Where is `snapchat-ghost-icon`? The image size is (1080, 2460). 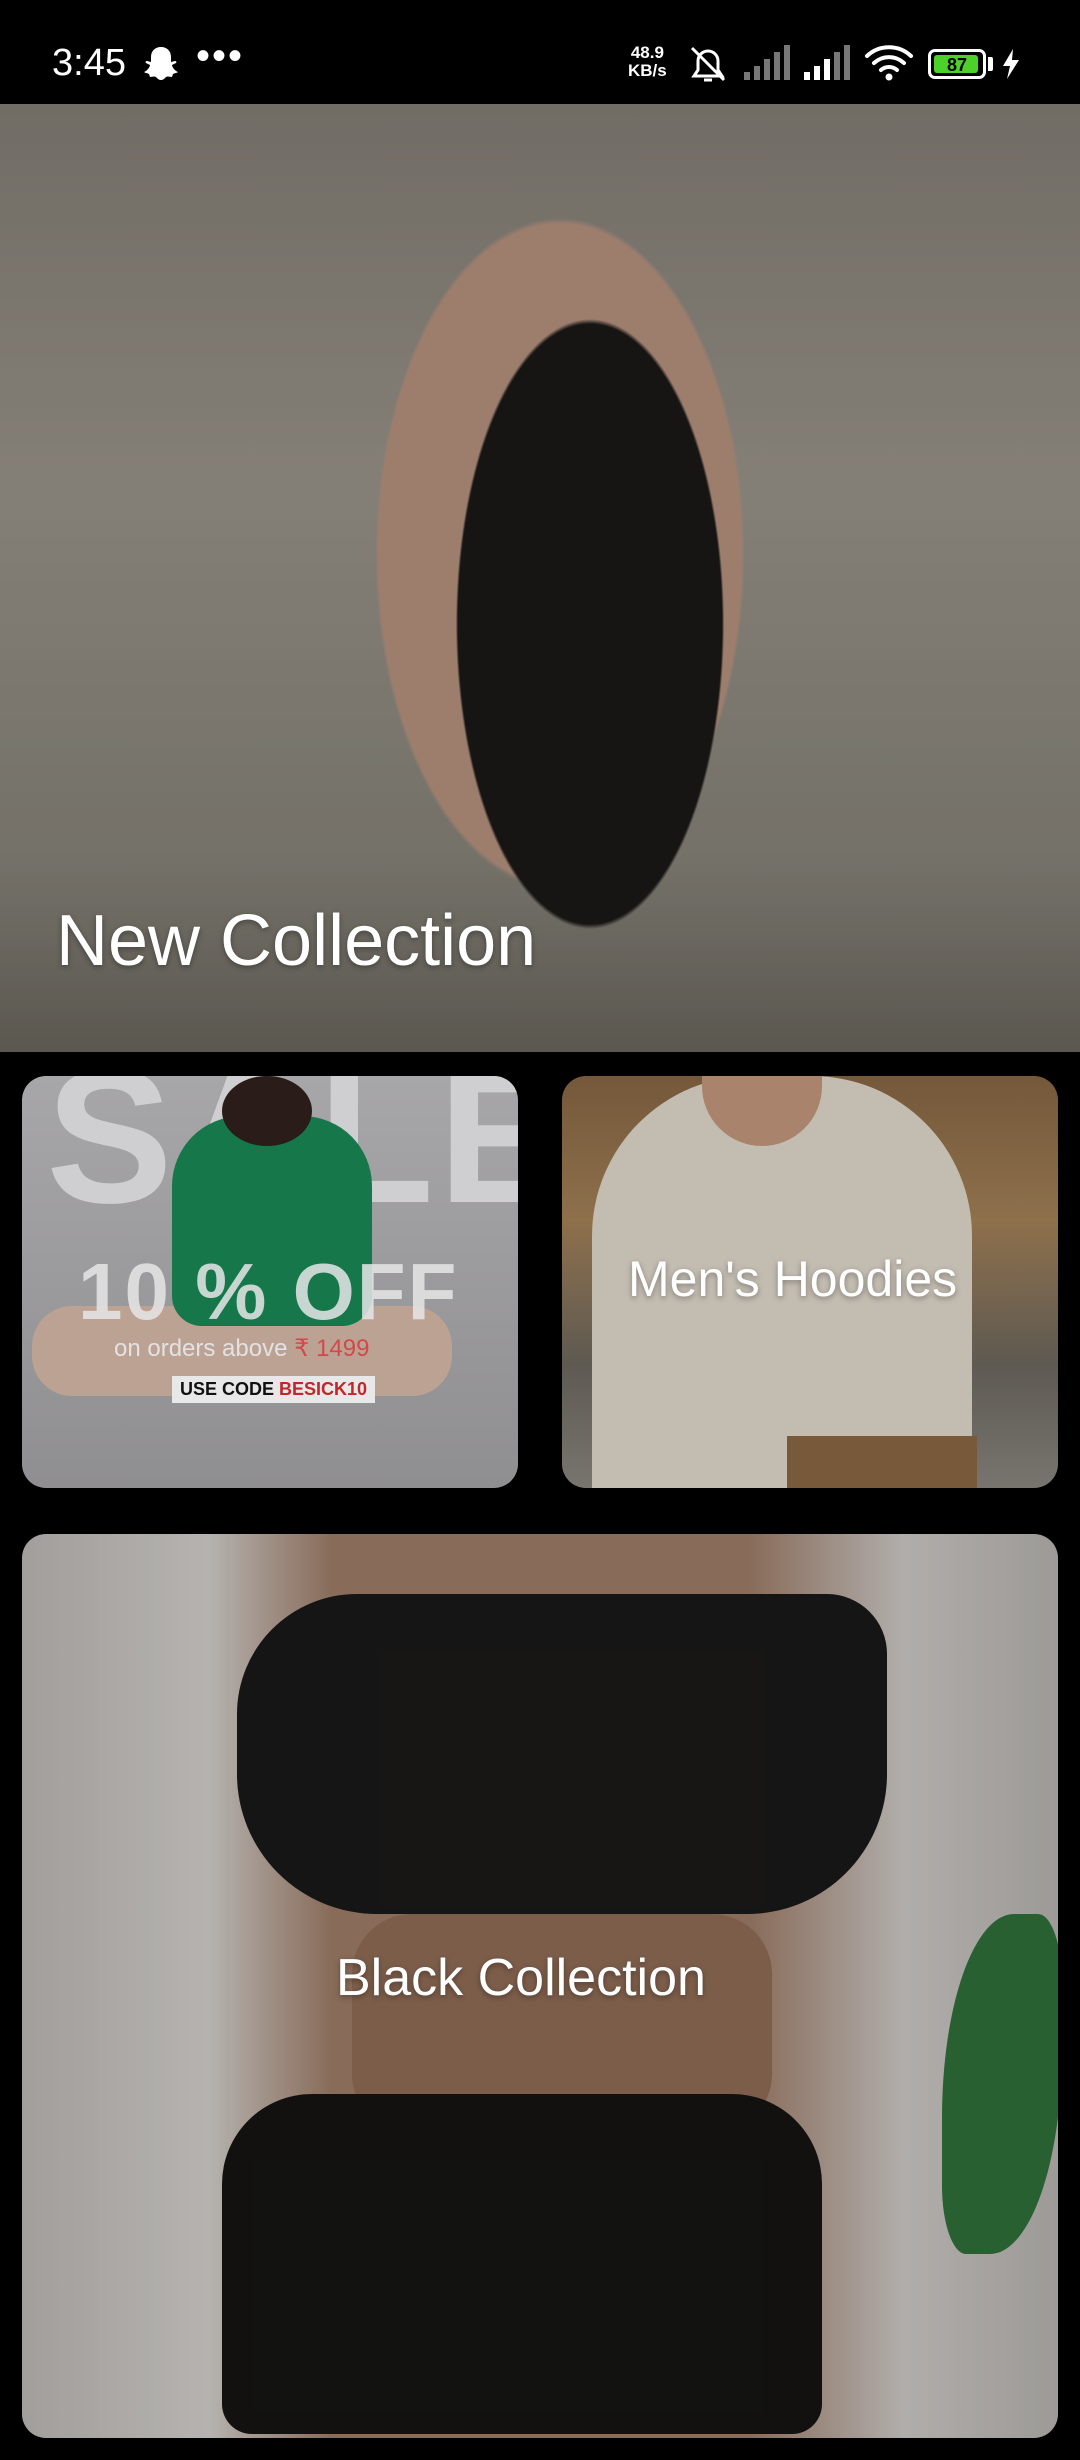 snapchat-ghost-icon is located at coordinates (161, 63).